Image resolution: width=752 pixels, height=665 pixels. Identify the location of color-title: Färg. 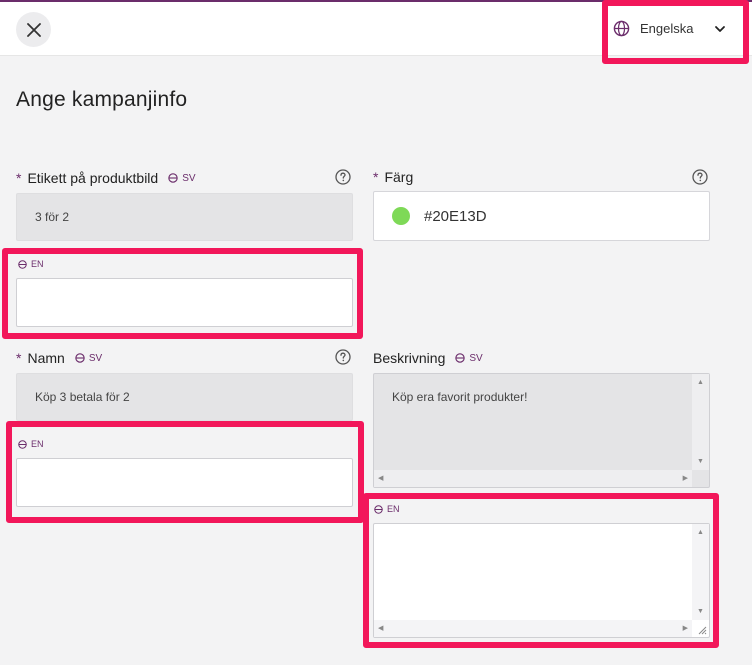
(399, 177).